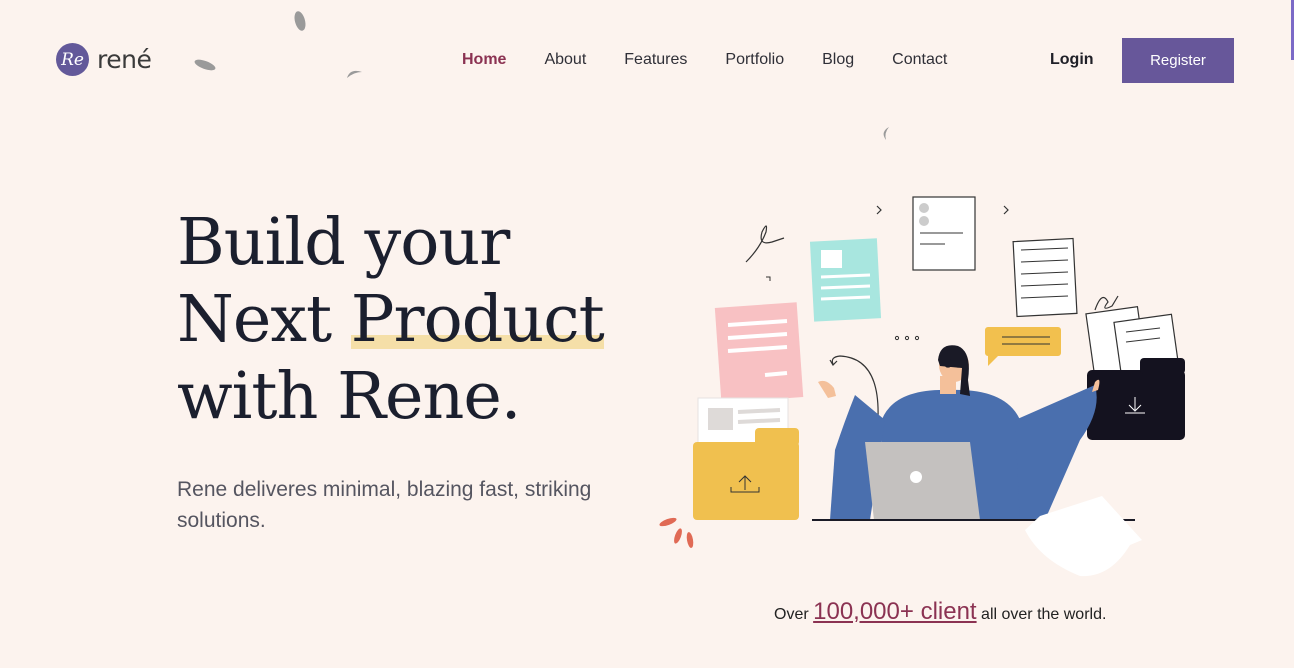  I want to click on nav-item-about: About, so click(565, 60).